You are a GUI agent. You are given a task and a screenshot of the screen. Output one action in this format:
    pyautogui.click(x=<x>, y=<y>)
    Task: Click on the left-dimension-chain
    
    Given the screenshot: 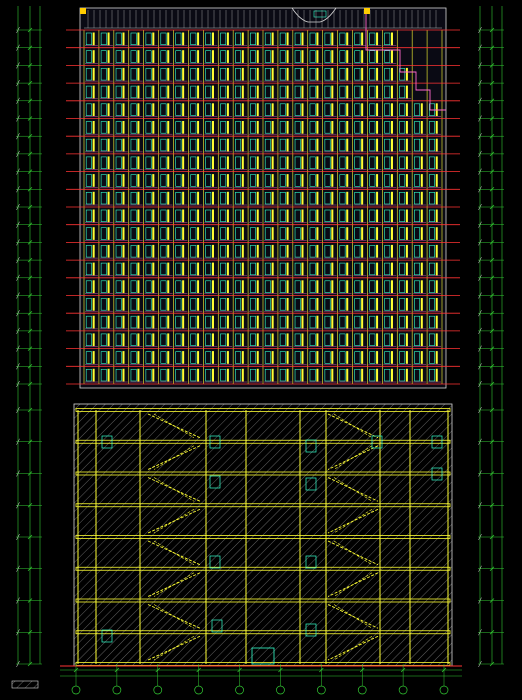 What is the action you would take?
    pyautogui.click(x=29, y=337)
    